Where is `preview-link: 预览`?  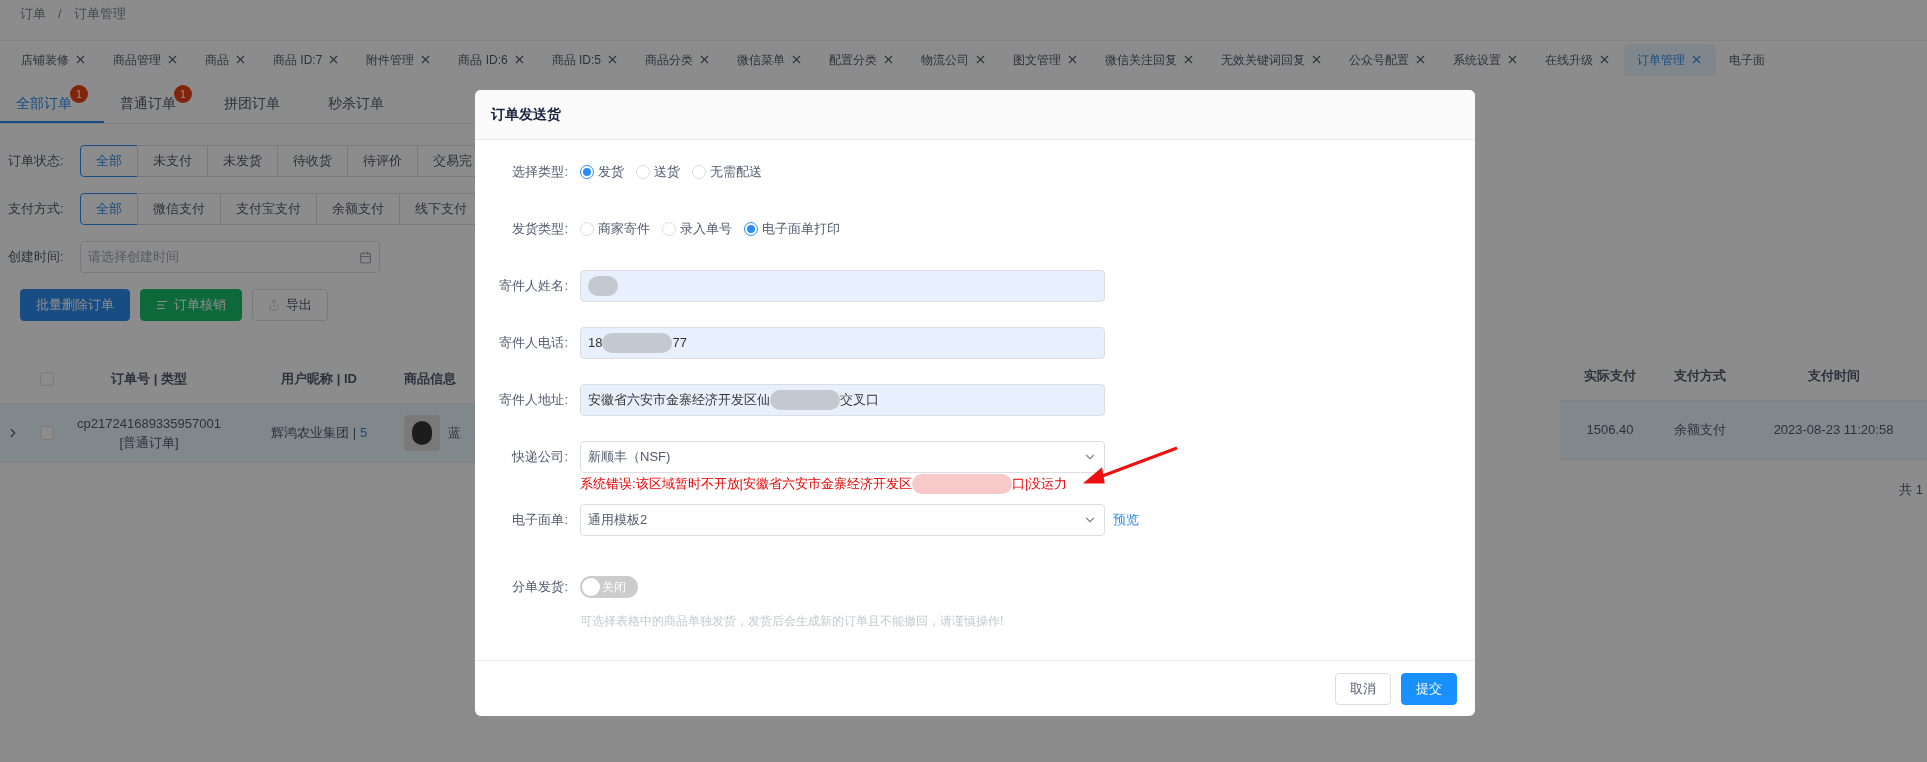 preview-link: 预览 is located at coordinates (1126, 520).